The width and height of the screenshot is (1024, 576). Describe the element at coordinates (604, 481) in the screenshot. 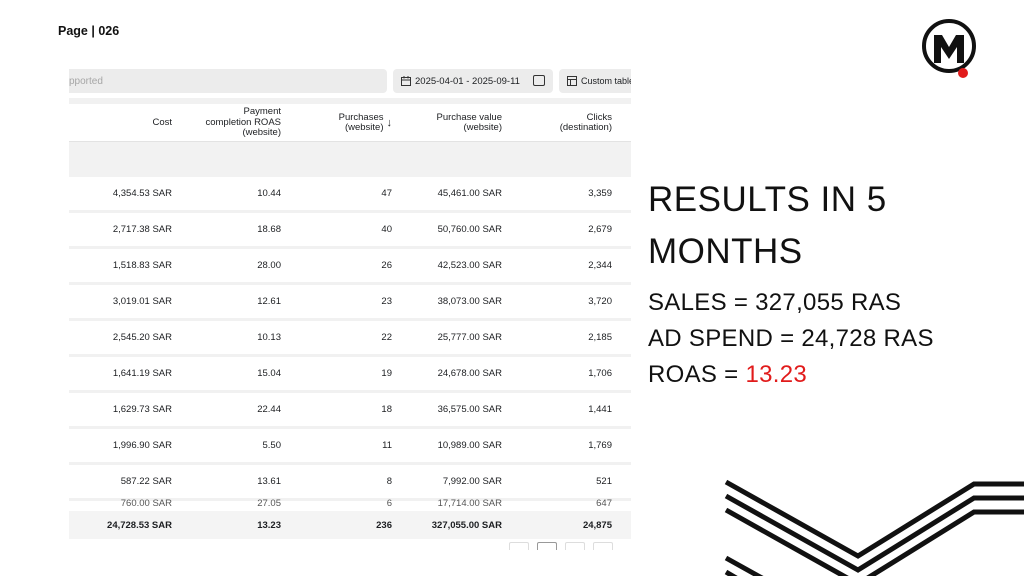

I see `table-cell: 521` at that location.